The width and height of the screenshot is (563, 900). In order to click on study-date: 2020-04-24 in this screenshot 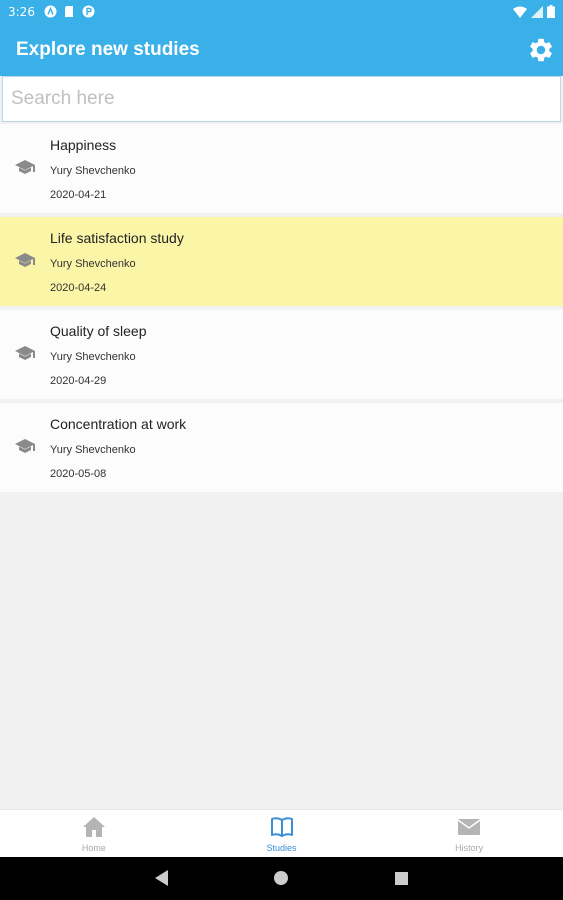, I will do `click(78, 288)`.